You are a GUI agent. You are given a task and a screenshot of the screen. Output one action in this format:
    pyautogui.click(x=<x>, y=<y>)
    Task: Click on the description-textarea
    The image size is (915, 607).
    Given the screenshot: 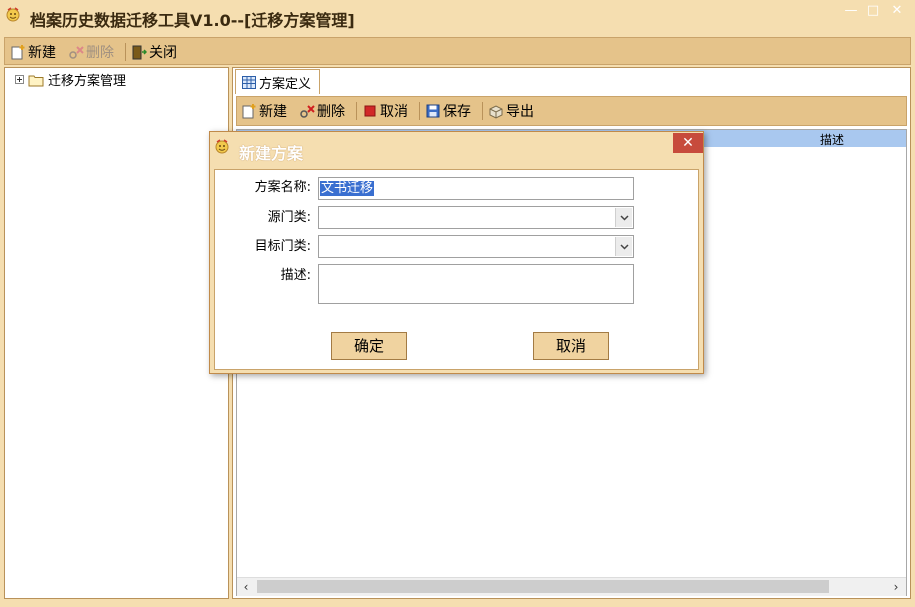 What is the action you would take?
    pyautogui.click(x=476, y=284)
    